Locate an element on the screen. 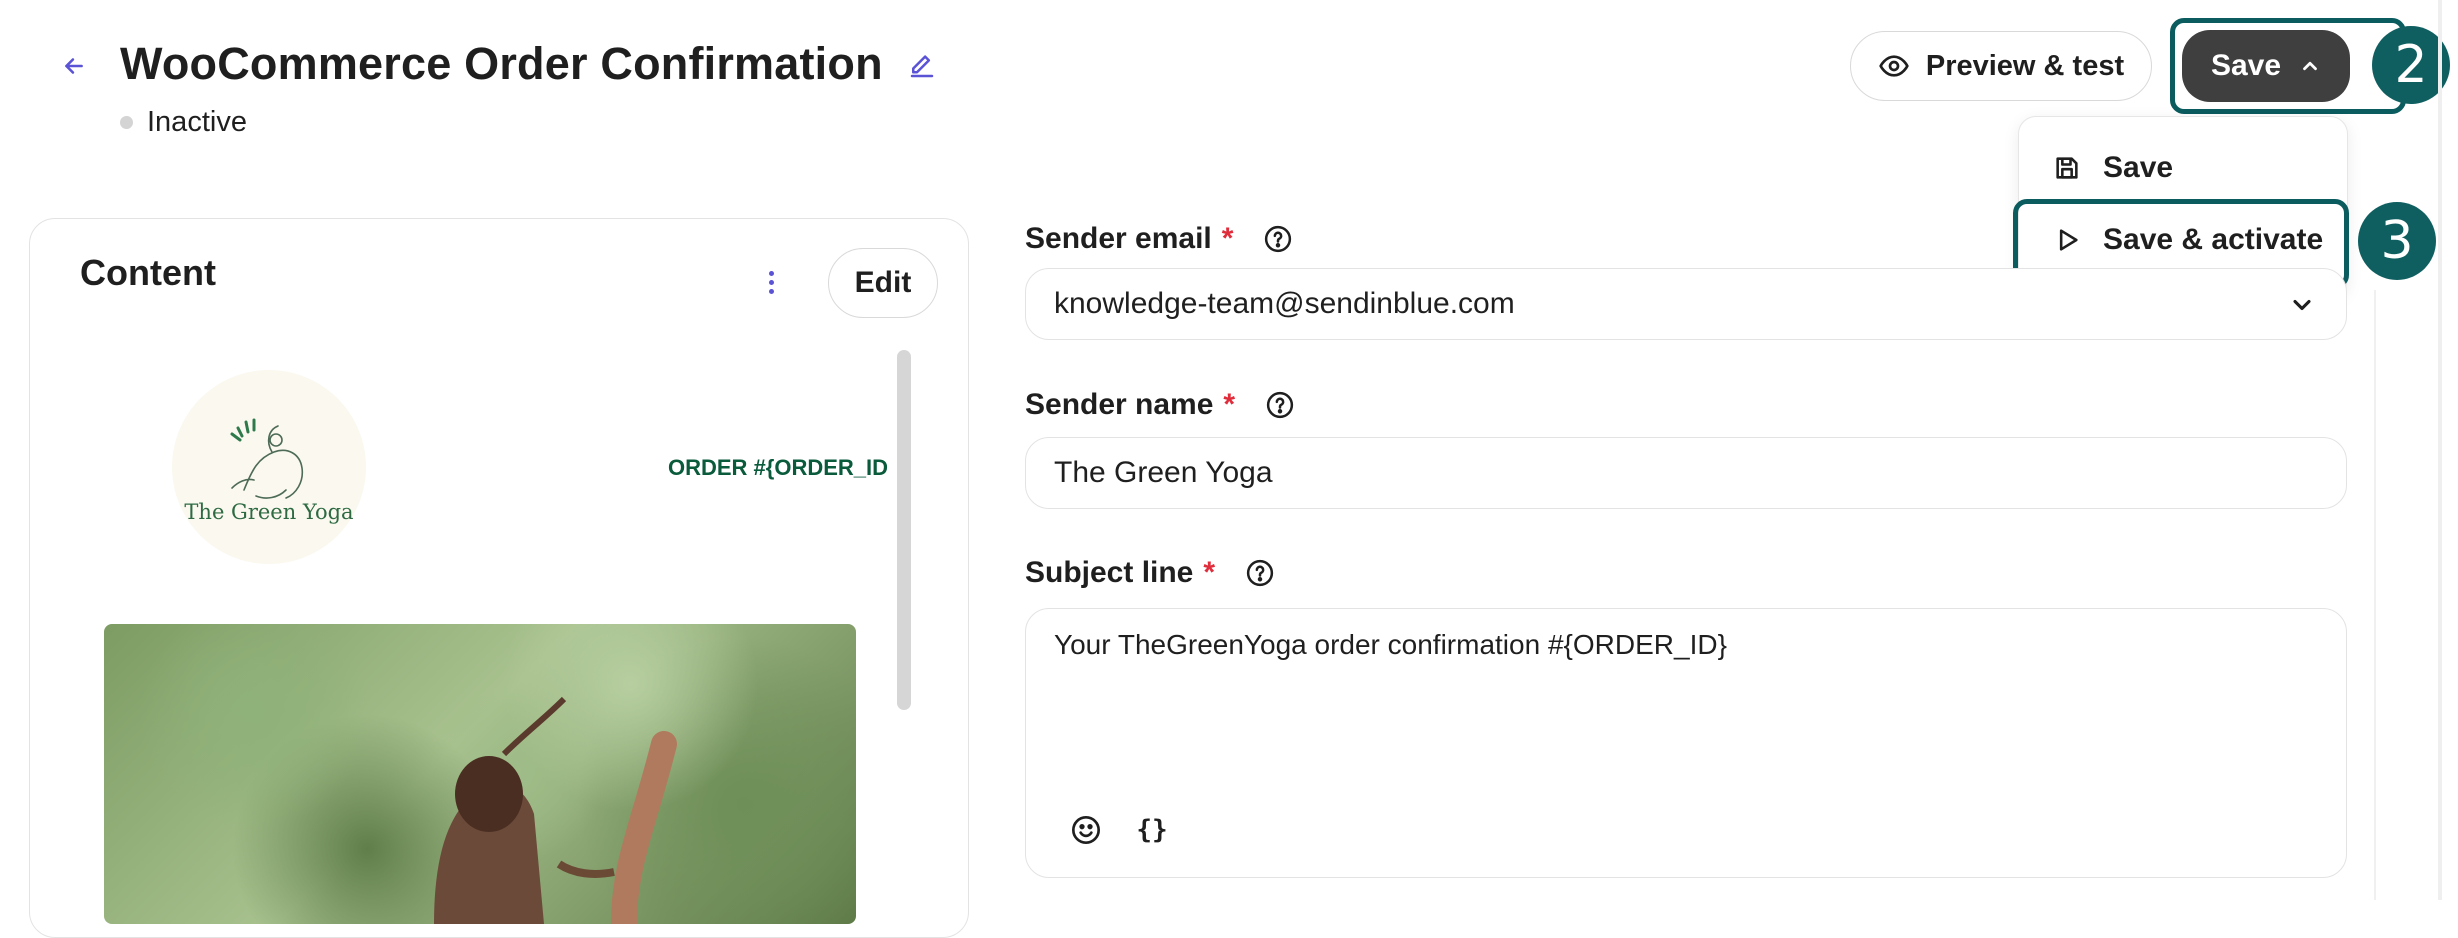 Image resolution: width=2458 pixels, height=938 pixels. brand-logo-text: The Green Yoga is located at coordinates (269, 512).